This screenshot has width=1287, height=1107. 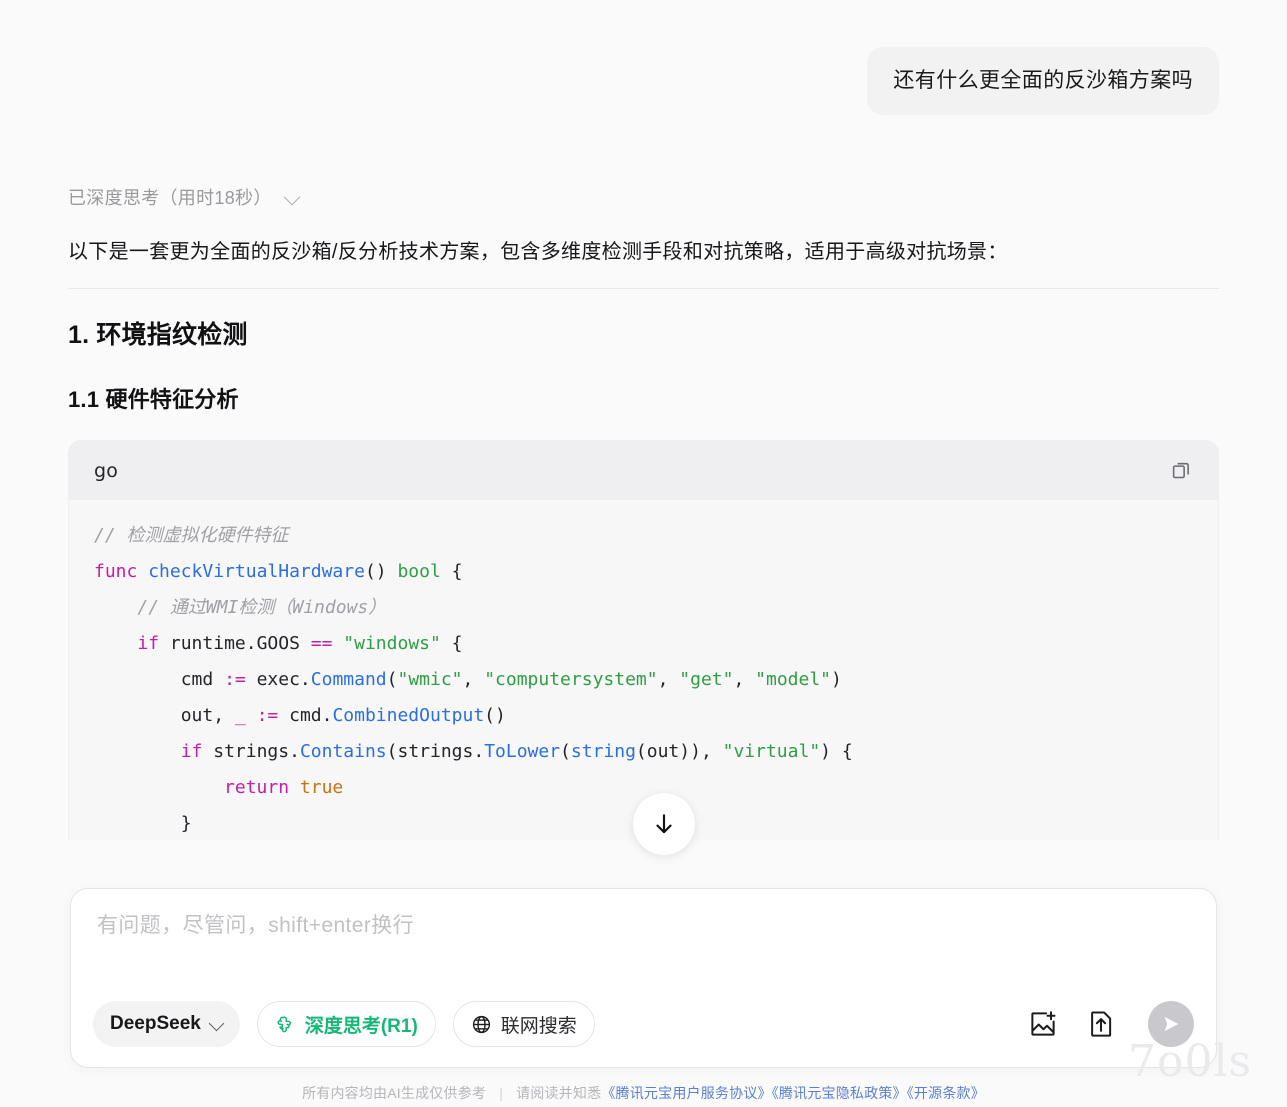 I want to click on footer-disclaimer-text: 所有内容均由AI生成仅供参考, so click(x=394, y=1093).